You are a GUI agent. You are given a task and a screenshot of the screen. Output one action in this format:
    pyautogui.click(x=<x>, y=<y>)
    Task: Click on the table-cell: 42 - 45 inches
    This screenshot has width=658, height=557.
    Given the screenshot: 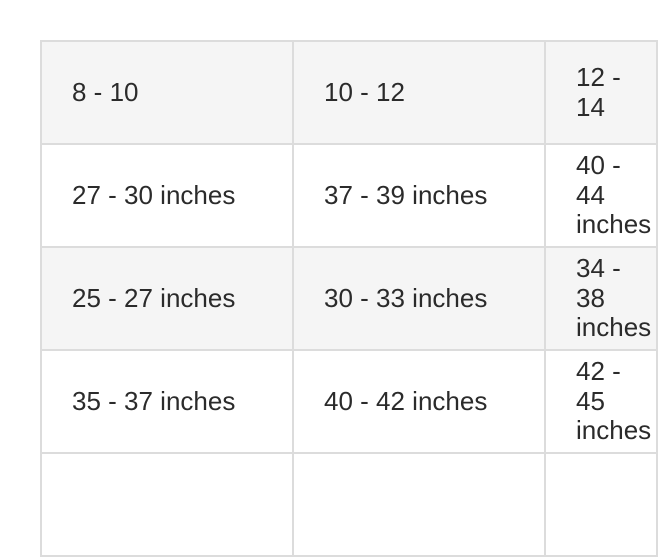 What is the action you would take?
    pyautogui.click(x=601, y=401)
    